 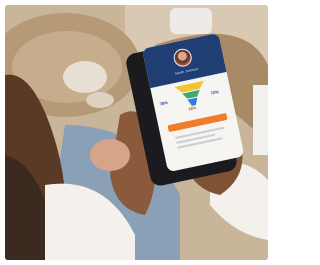 What do you see at coordinates (191, 21) in the screenshot?
I see `cup` at bounding box center [191, 21].